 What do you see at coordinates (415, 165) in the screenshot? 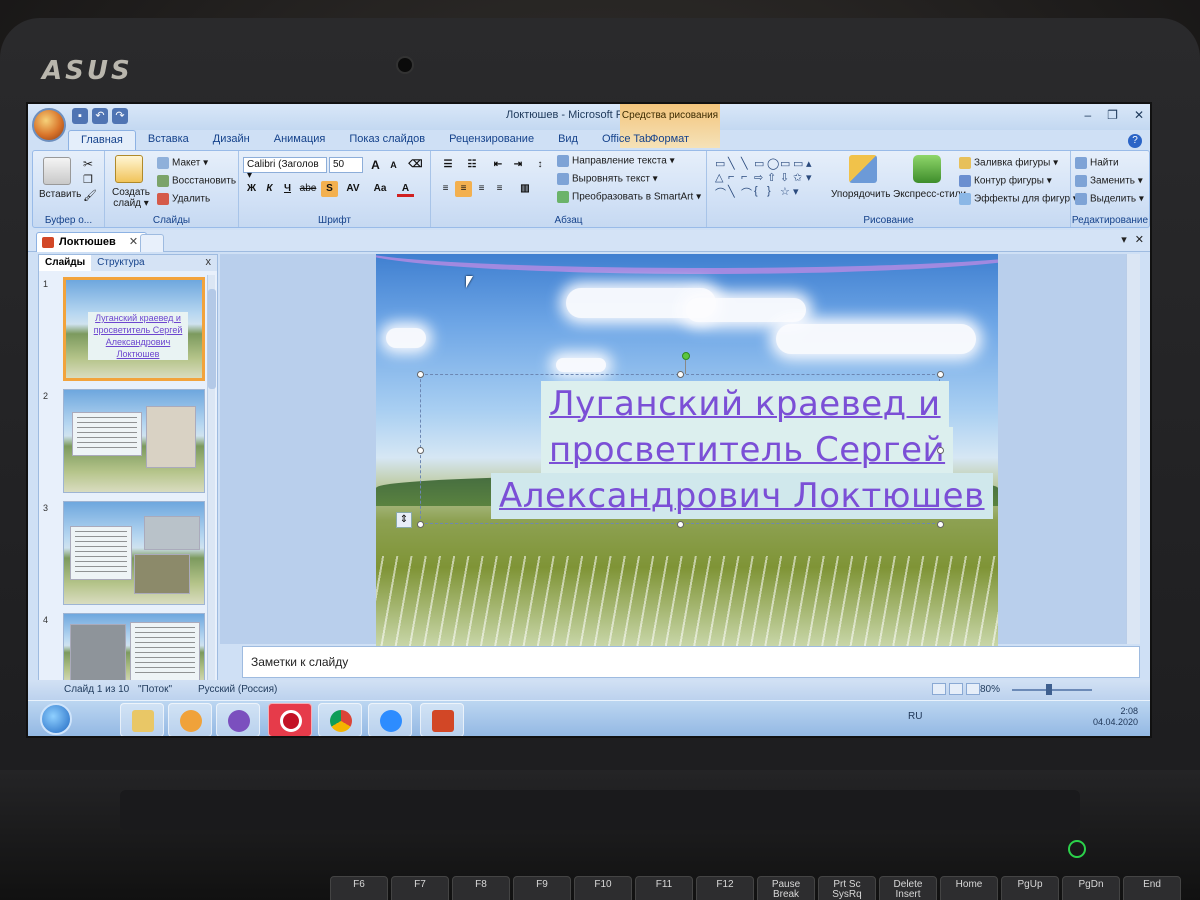
I see `clear-format-icon: ⌫` at bounding box center [415, 165].